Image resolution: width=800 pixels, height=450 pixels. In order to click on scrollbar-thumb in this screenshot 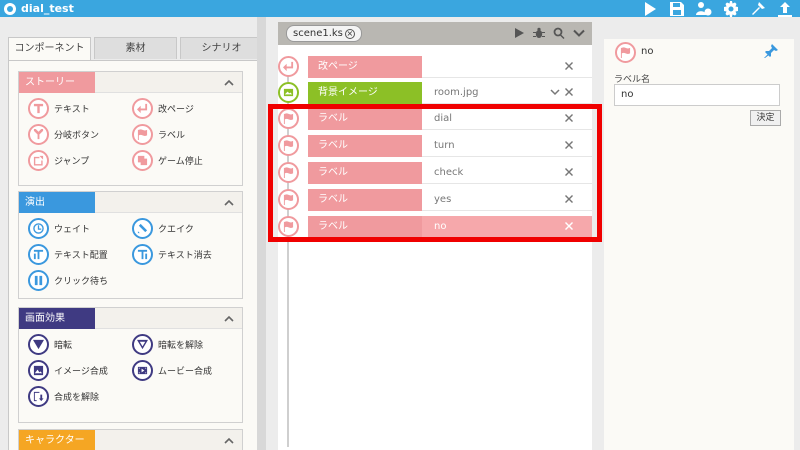, I will do `click(261, 233)`.